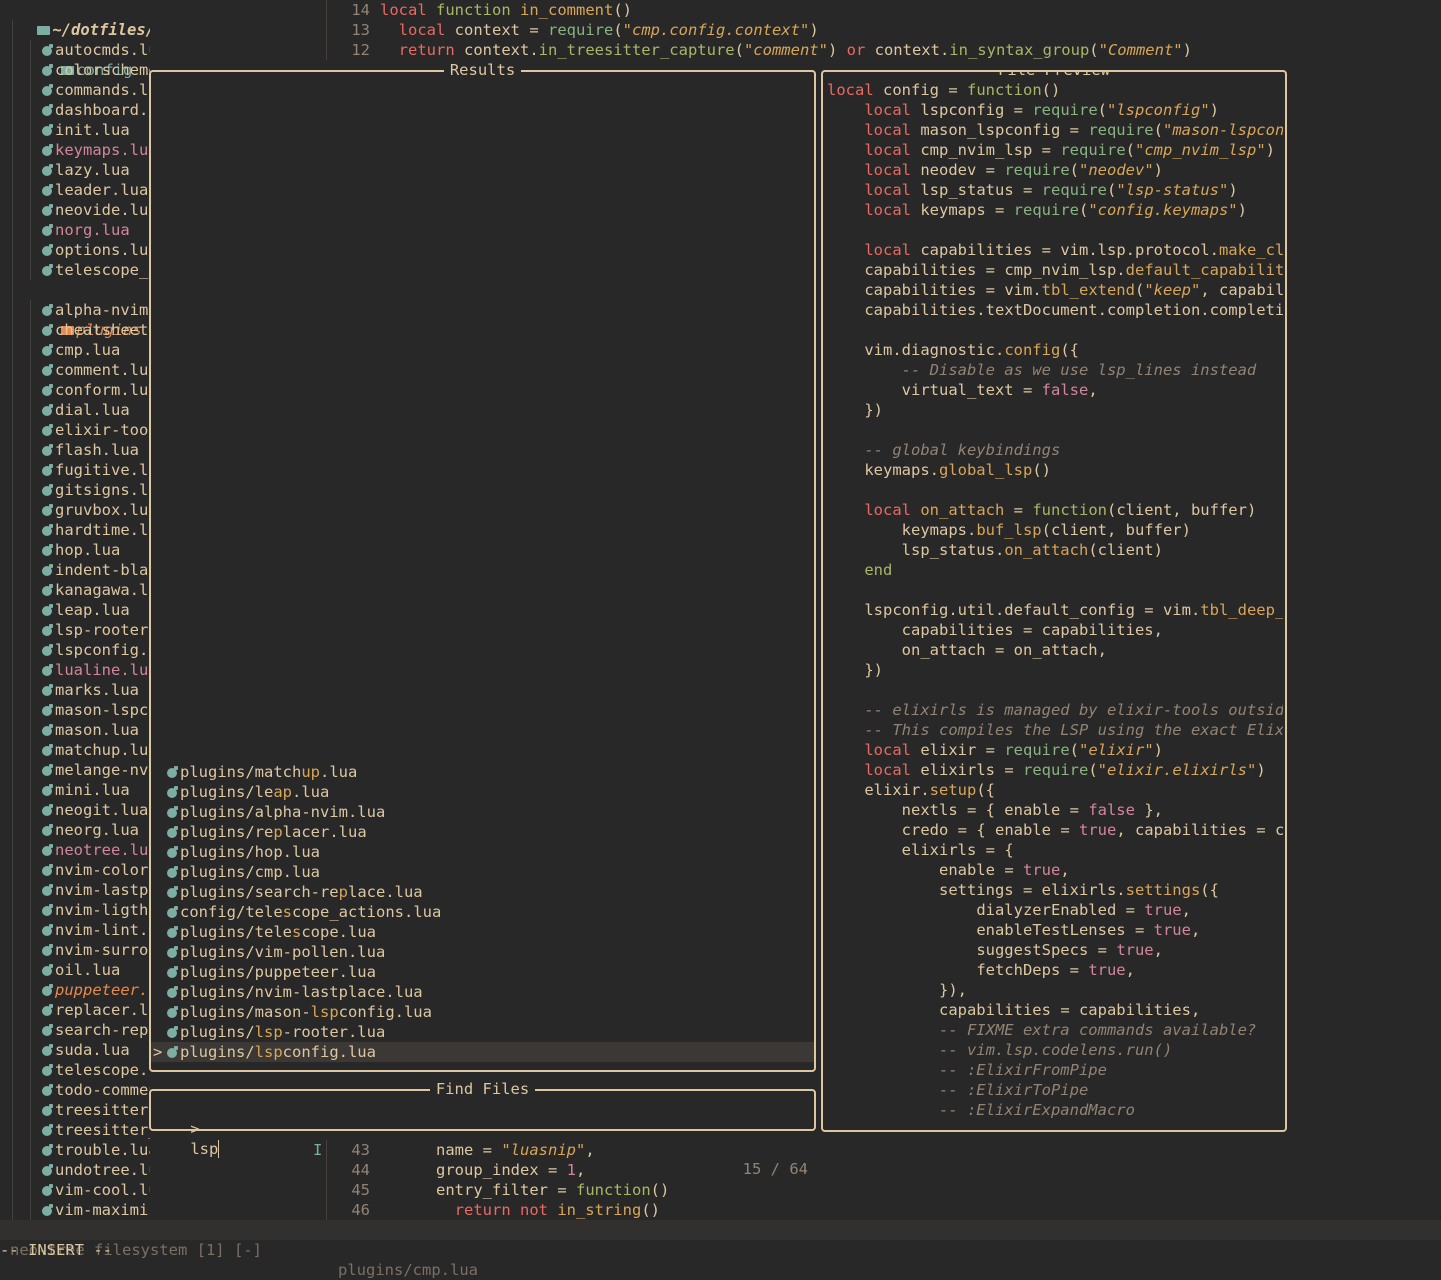  What do you see at coordinates (75, 530) in the screenshot?
I see `tree-file-item: hardtime.lu` at bounding box center [75, 530].